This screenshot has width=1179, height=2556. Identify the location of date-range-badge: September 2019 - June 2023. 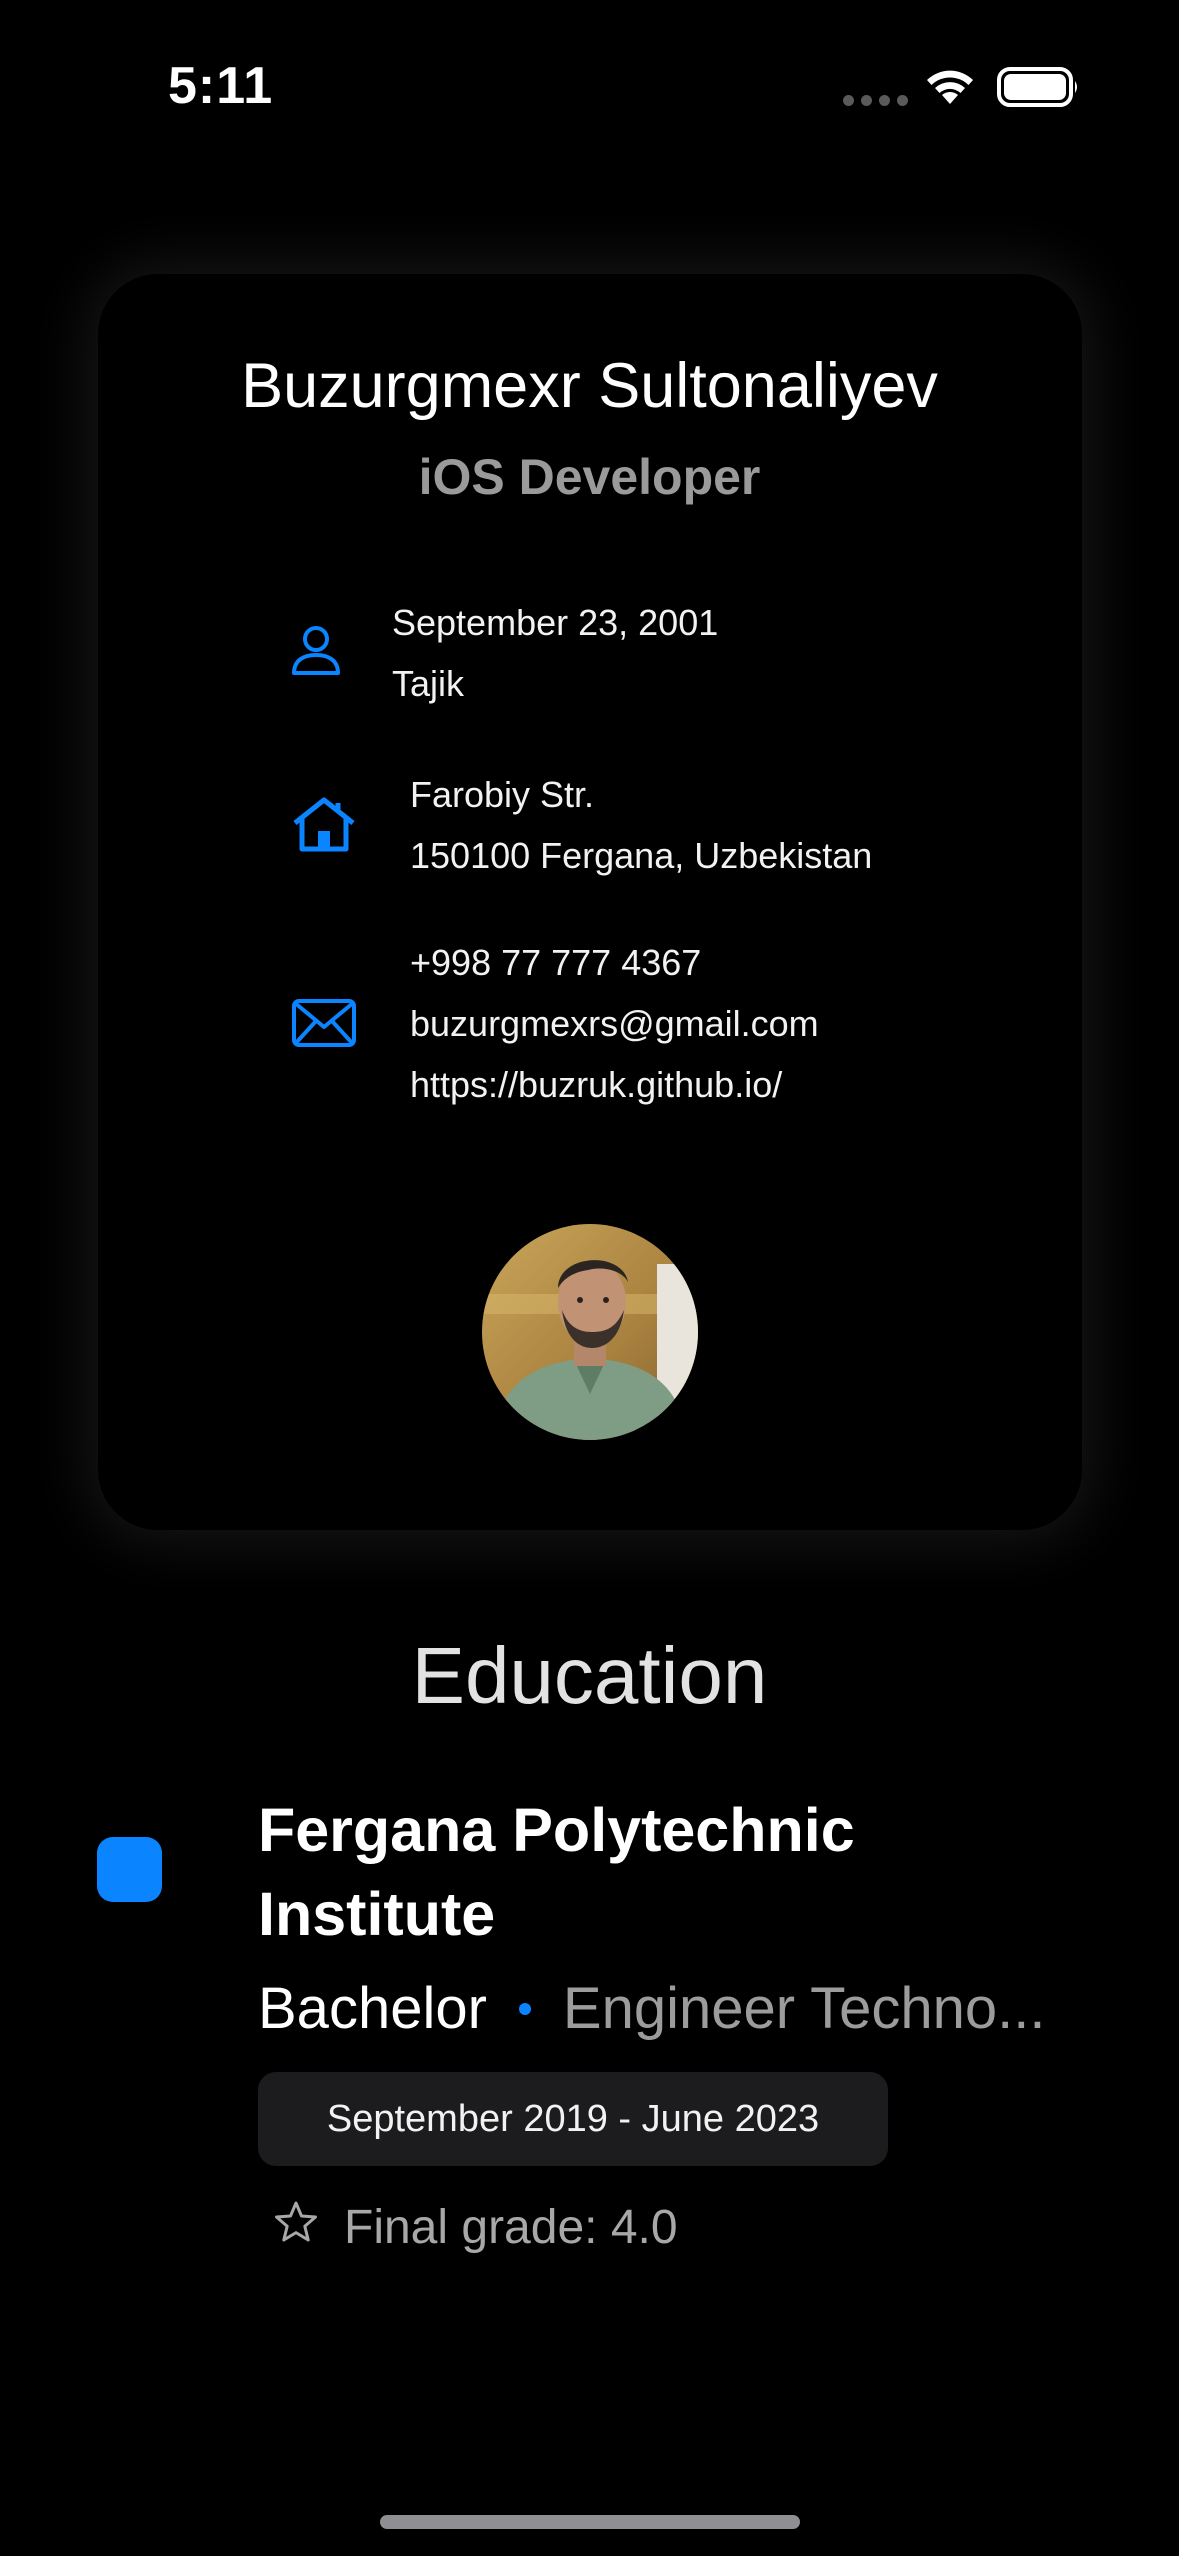
(573, 2119).